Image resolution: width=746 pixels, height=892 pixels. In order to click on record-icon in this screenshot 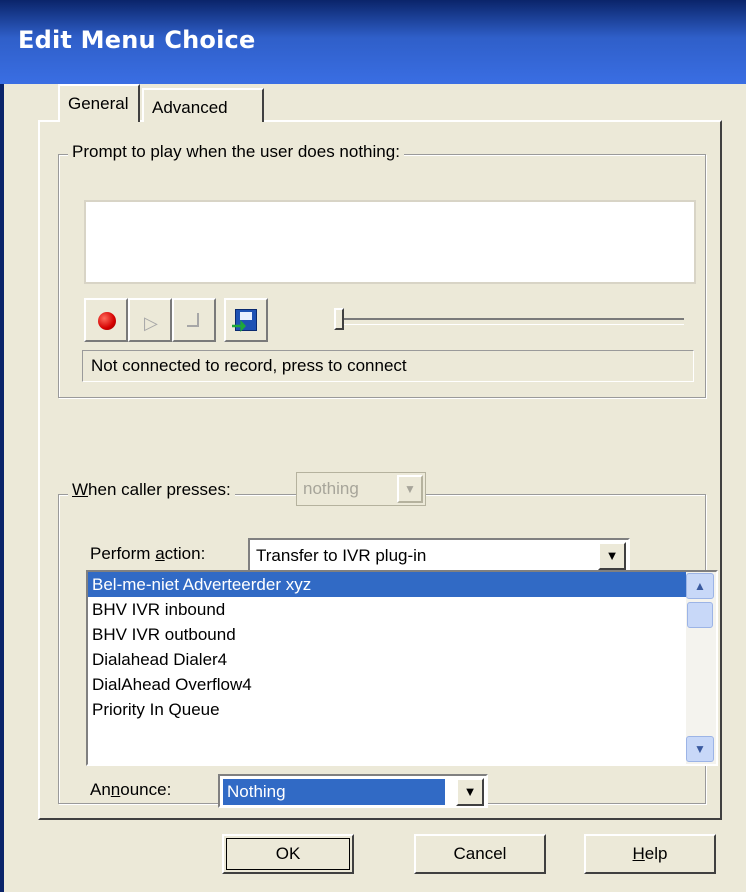, I will do `click(107, 321)`.